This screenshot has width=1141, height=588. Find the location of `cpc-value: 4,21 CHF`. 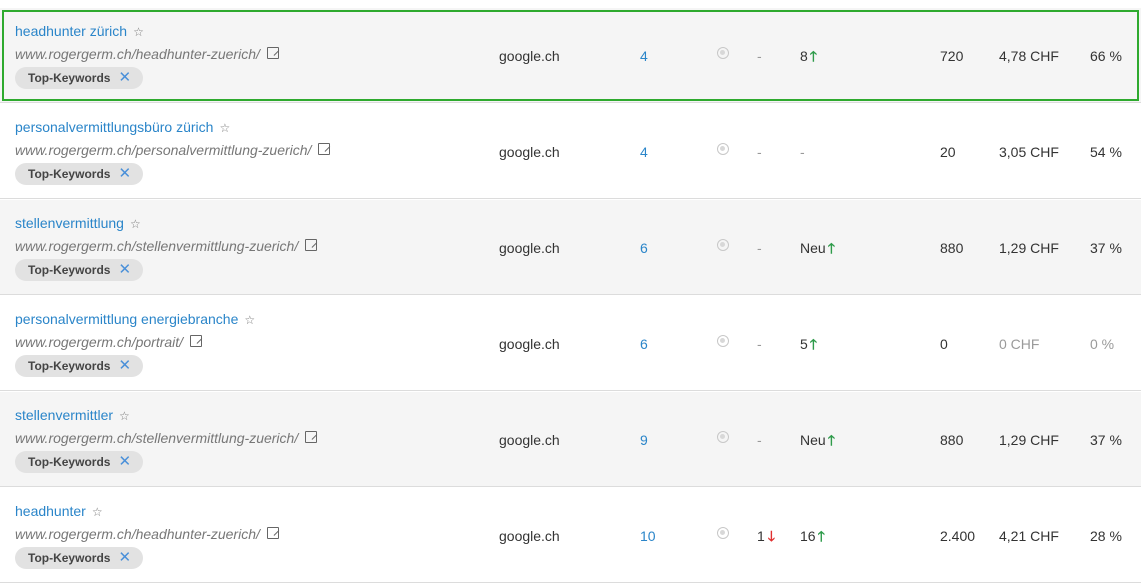

cpc-value: 4,21 CHF is located at coordinates (1029, 536).